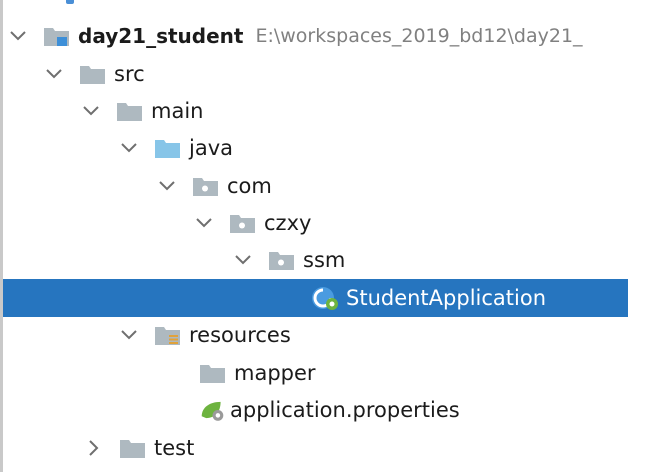 The height and width of the screenshot is (472, 661). Describe the element at coordinates (70, 2) in the screenshot. I see `scroll-marker` at that location.